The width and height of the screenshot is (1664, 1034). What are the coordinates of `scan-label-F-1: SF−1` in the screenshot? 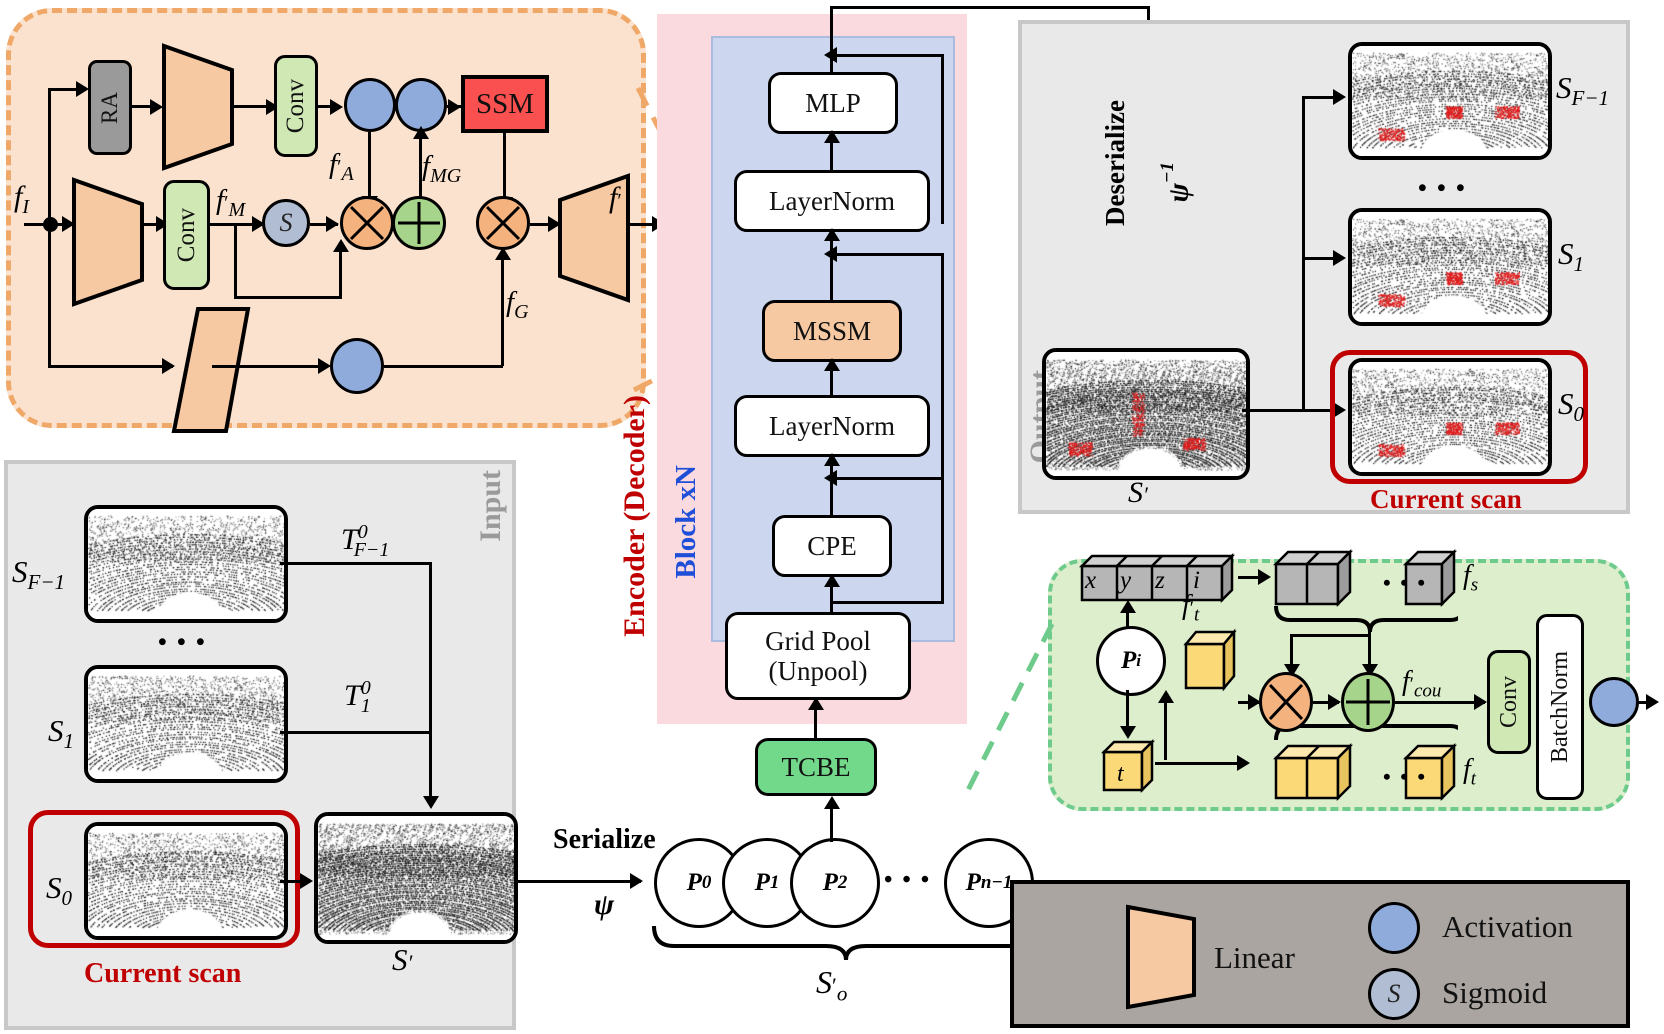 It's located at (38, 574).